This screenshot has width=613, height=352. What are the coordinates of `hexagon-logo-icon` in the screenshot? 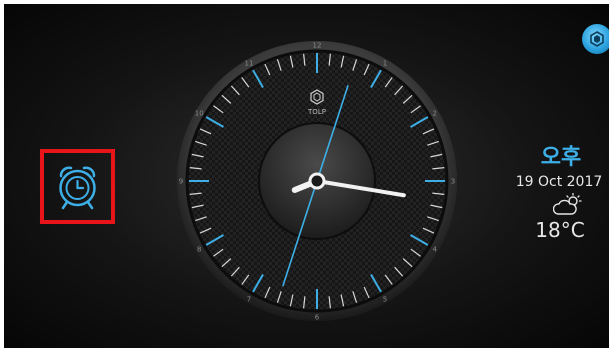 It's located at (597, 39).